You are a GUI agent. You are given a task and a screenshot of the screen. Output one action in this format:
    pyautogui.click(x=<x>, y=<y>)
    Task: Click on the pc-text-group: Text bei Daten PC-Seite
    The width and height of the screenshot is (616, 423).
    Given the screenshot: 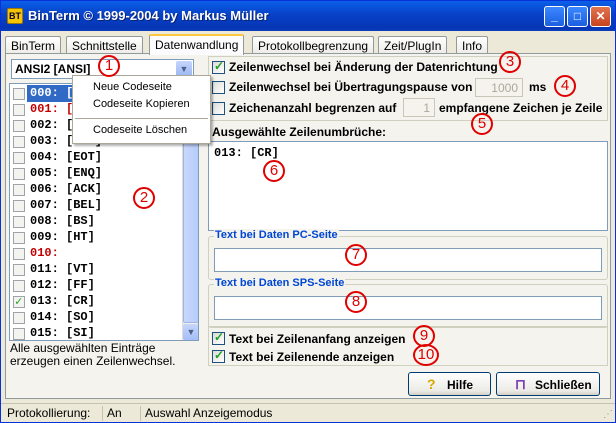 What is the action you would take?
    pyautogui.click(x=408, y=254)
    